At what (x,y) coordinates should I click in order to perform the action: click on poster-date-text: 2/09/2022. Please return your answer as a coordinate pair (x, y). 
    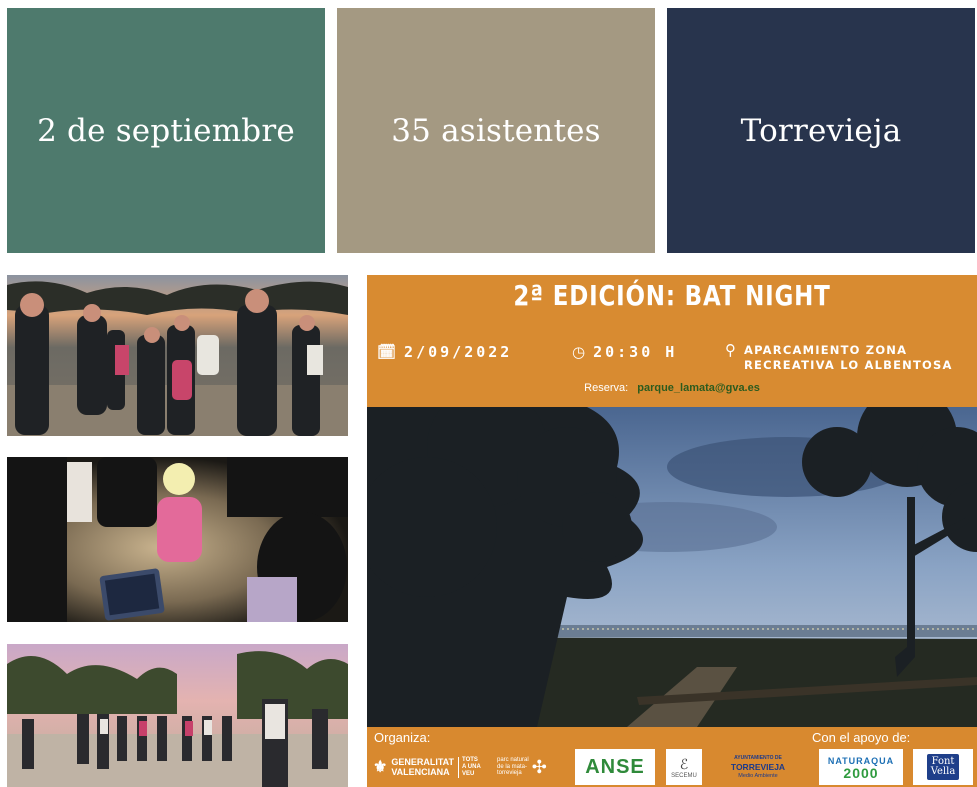
    Looking at the image, I should click on (458, 352).